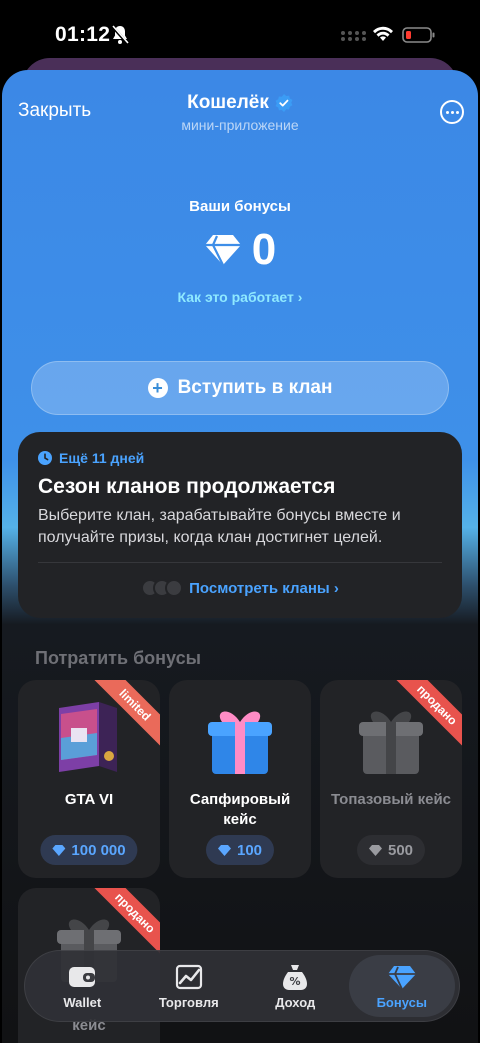  What do you see at coordinates (188, 1002) in the screenshot?
I see `tab-label: Торговля` at bounding box center [188, 1002].